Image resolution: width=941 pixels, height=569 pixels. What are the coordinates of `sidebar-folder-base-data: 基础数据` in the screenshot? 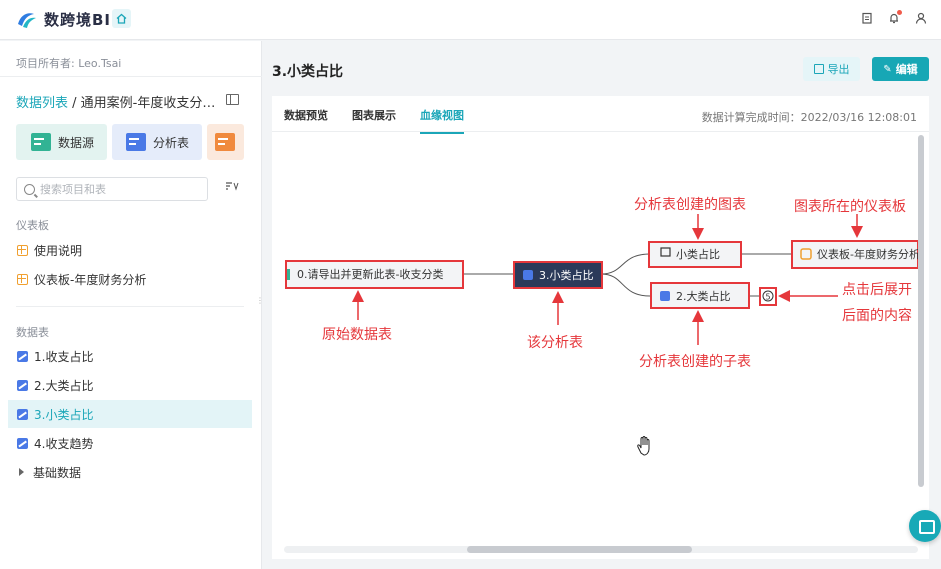 It's located at (130, 472).